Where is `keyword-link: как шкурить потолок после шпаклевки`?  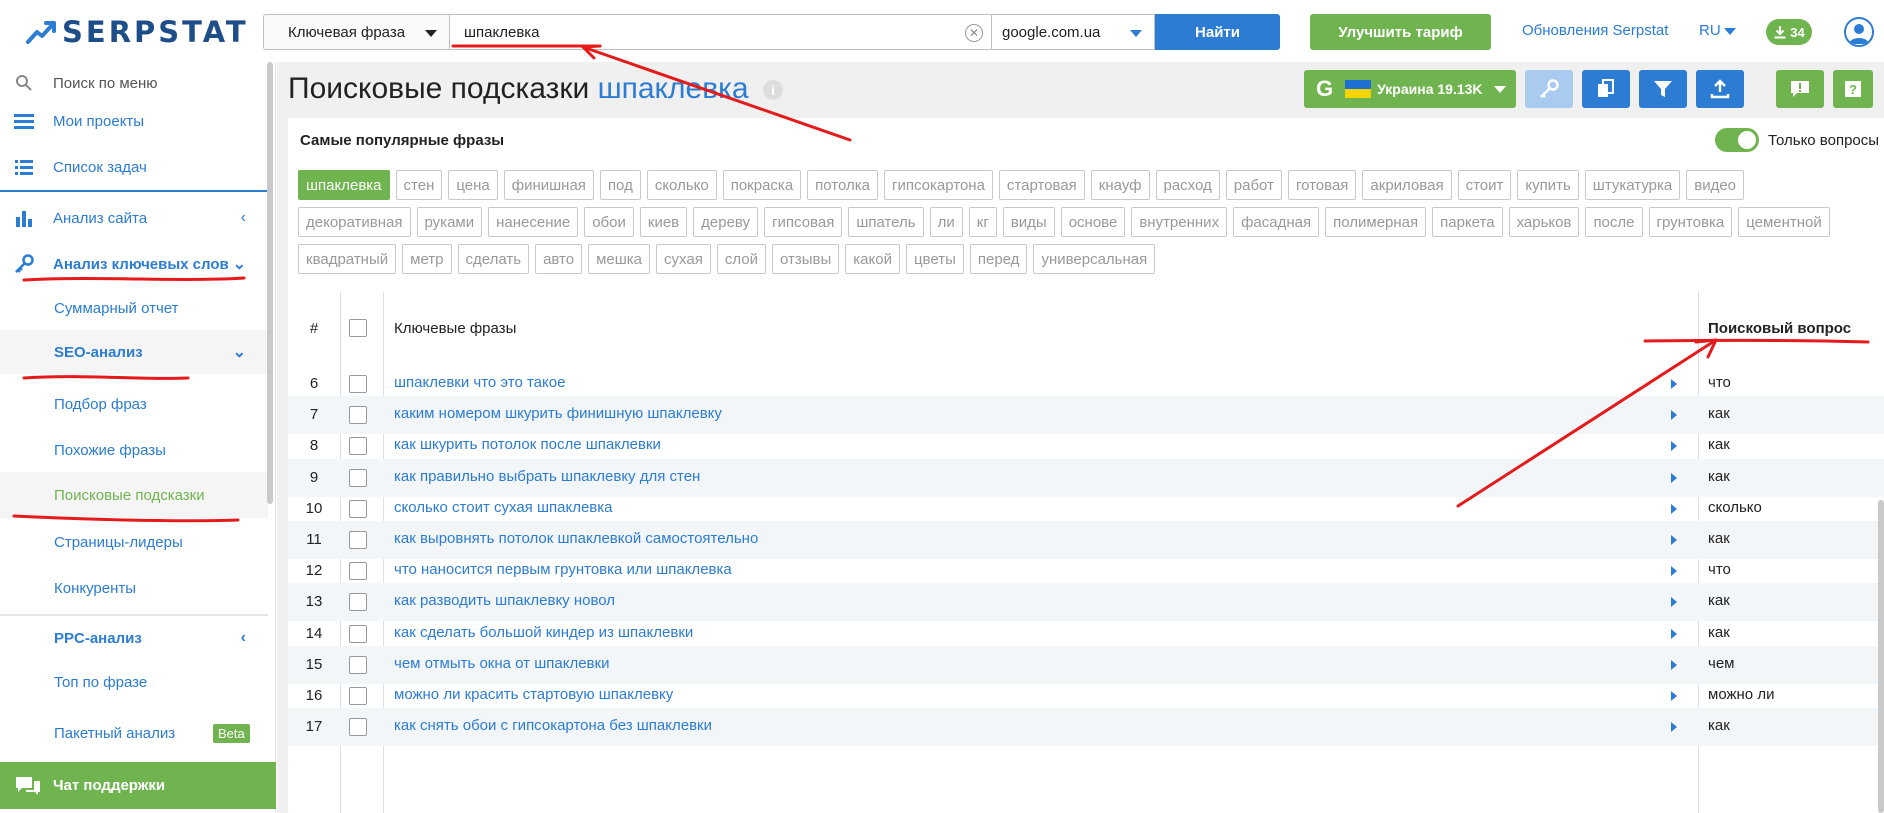 keyword-link: как шкурить потолок после шпаклевки is located at coordinates (527, 444).